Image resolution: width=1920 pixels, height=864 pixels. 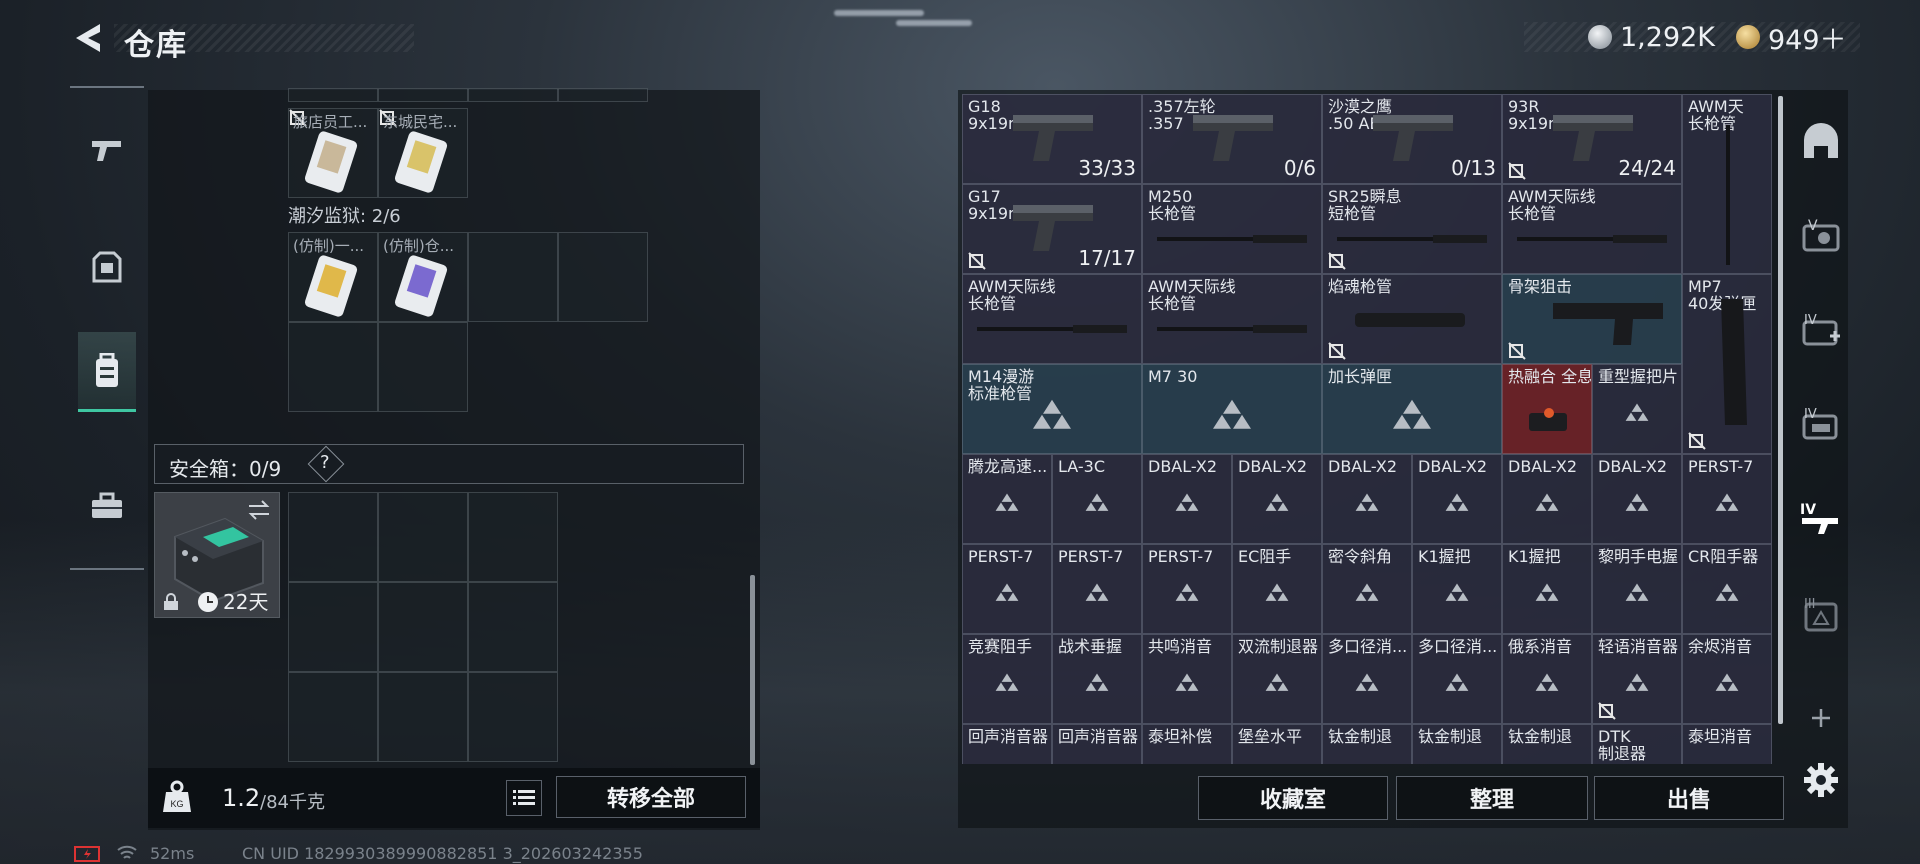 I want to click on stash-item: 双流制退器, so click(x=1277, y=679).